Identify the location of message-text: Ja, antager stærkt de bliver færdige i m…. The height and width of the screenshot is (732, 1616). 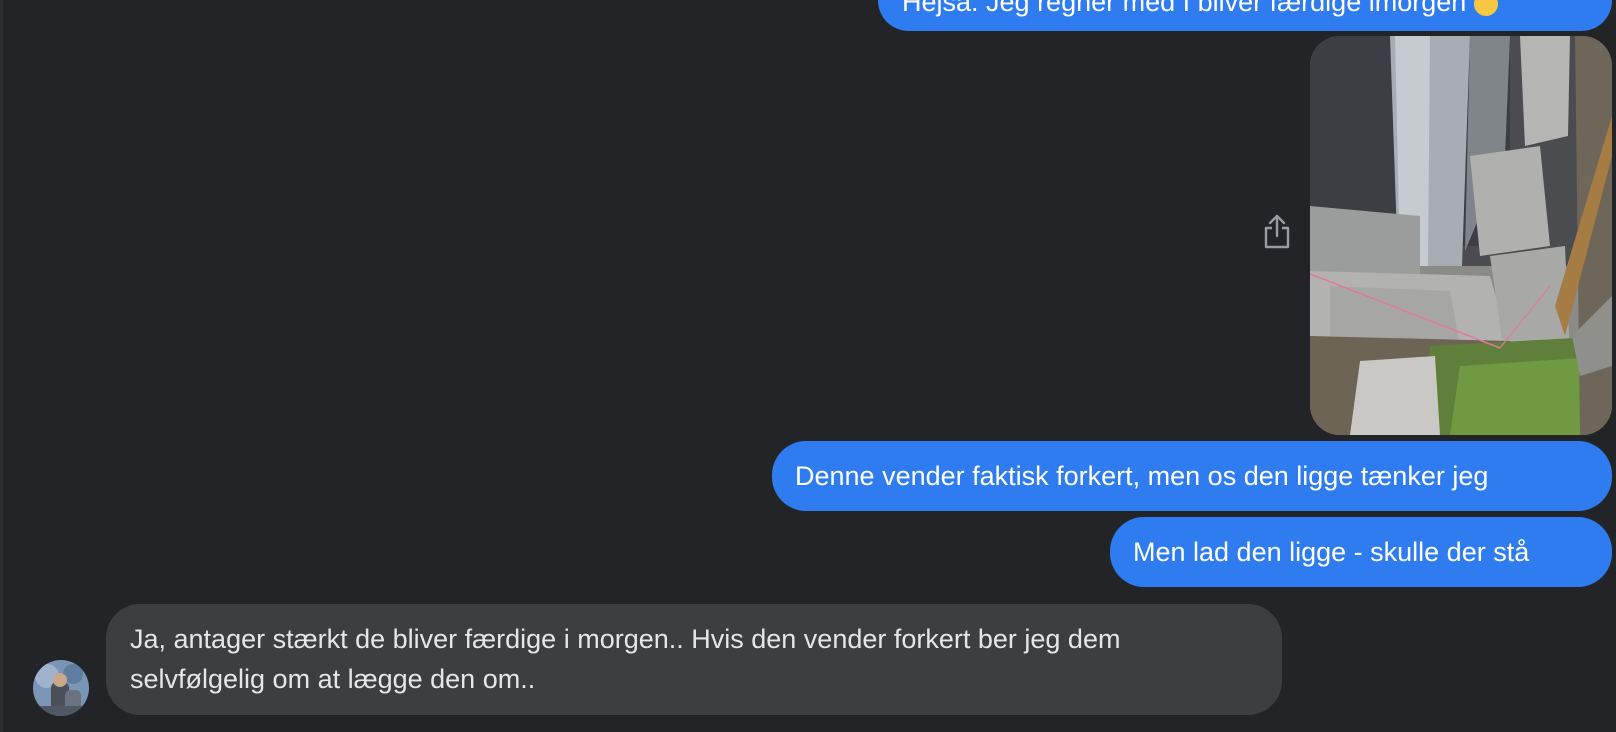
(625, 659).